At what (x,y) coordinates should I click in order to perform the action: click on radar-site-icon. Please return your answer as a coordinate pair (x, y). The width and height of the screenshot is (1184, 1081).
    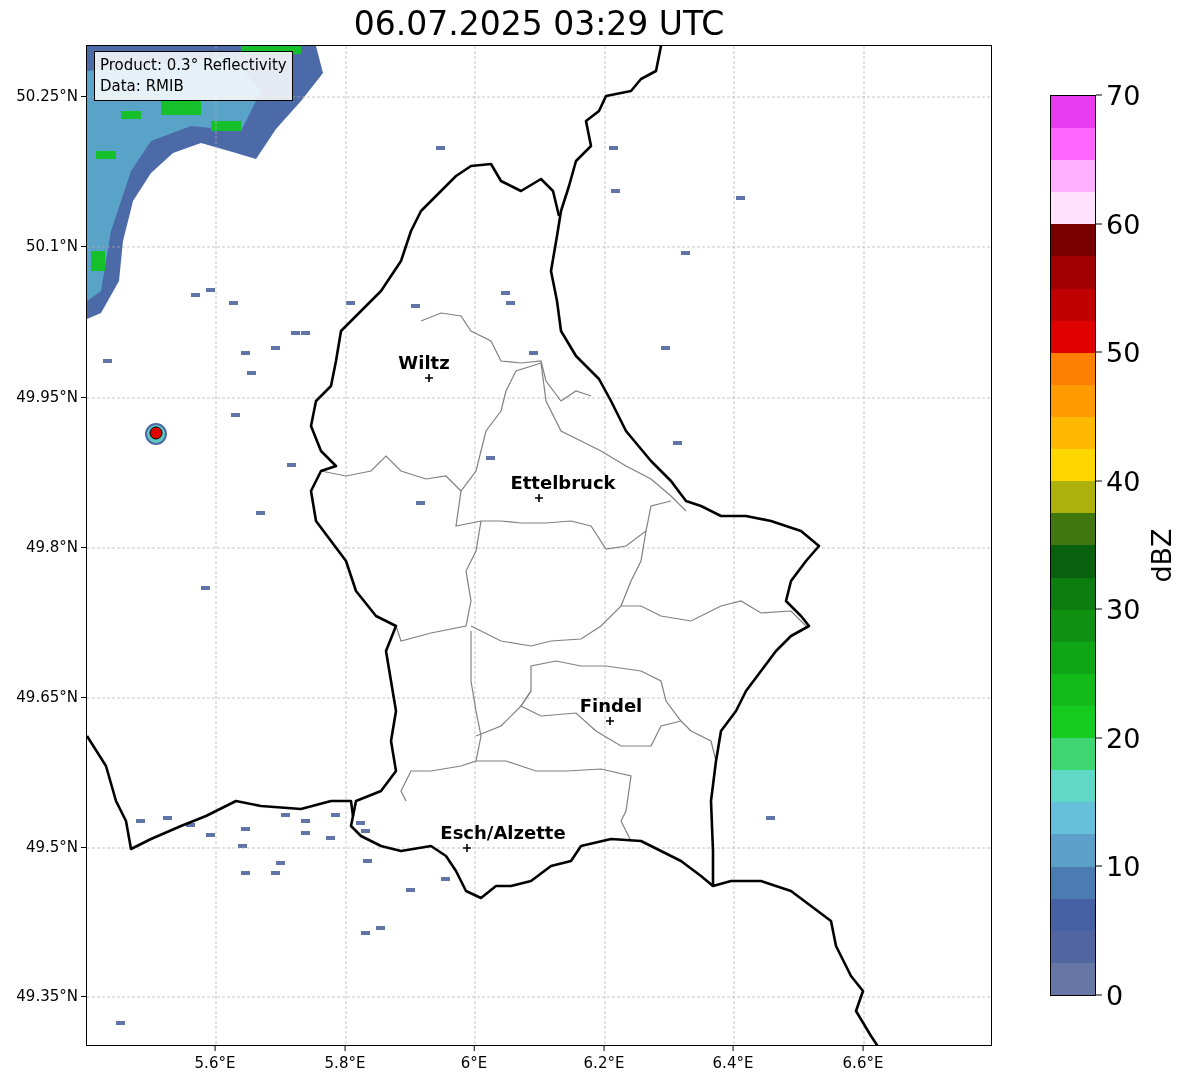
    Looking at the image, I should click on (156, 434).